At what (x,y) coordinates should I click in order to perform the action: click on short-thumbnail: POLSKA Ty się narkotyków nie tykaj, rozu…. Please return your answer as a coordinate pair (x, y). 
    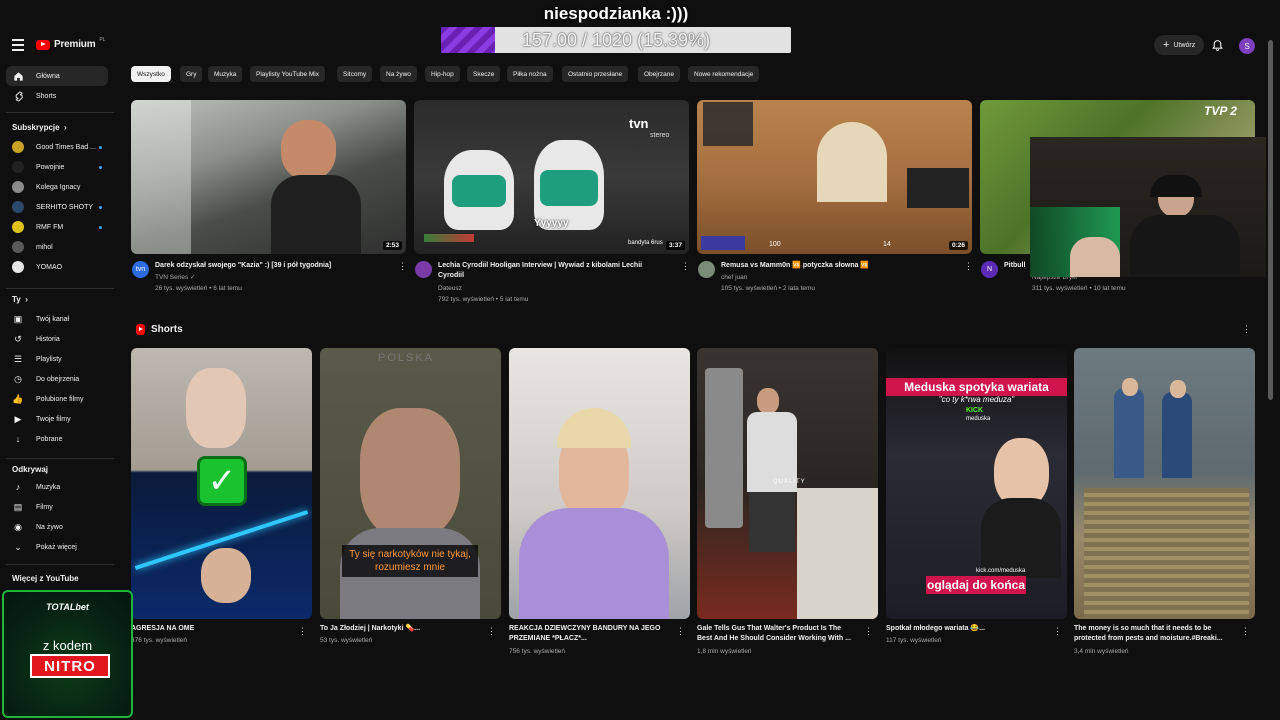
    Looking at the image, I should click on (410, 483).